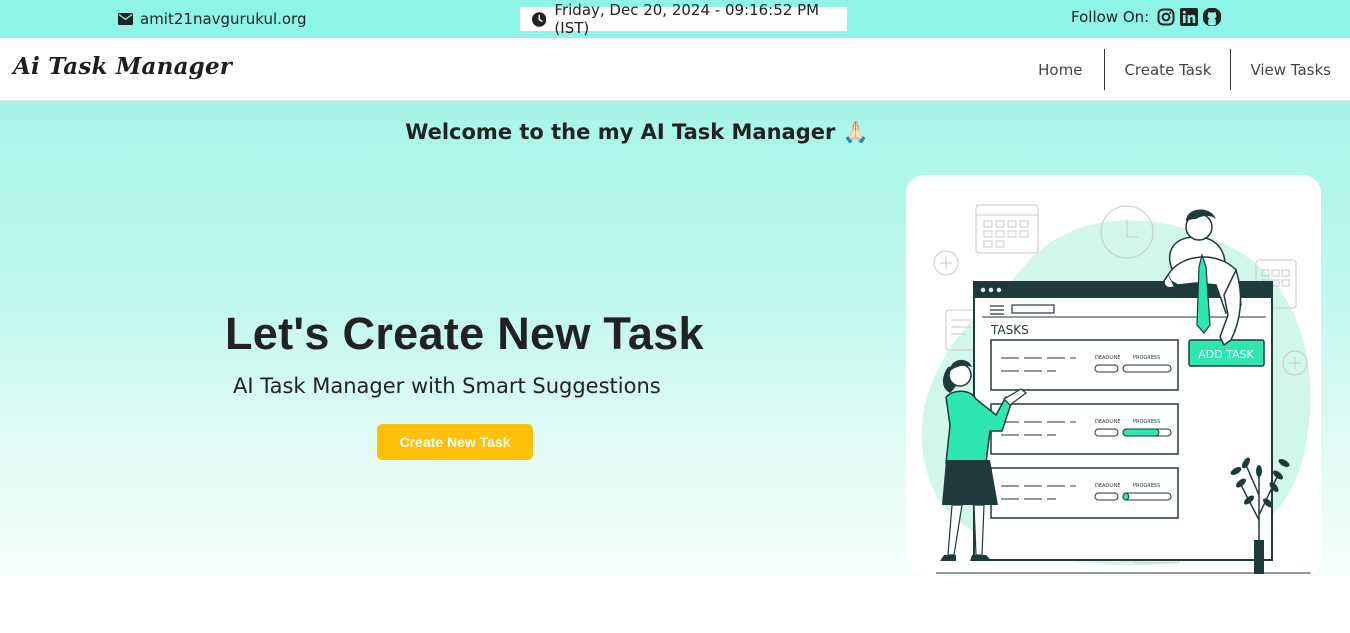 Image resolution: width=1350 pixels, height=633 pixels. Describe the element at coordinates (1009, 330) in the screenshot. I see `tasks-header: TASKS` at that location.